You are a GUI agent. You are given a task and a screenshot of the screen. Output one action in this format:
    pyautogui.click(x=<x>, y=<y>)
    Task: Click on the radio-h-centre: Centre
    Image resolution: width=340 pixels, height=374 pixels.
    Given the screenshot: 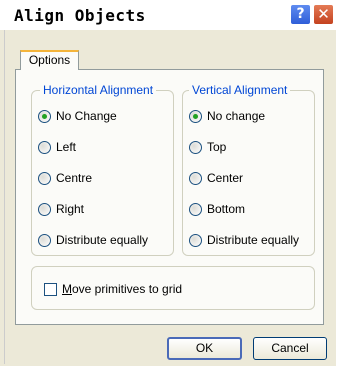 What is the action you would take?
    pyautogui.click(x=65, y=178)
    